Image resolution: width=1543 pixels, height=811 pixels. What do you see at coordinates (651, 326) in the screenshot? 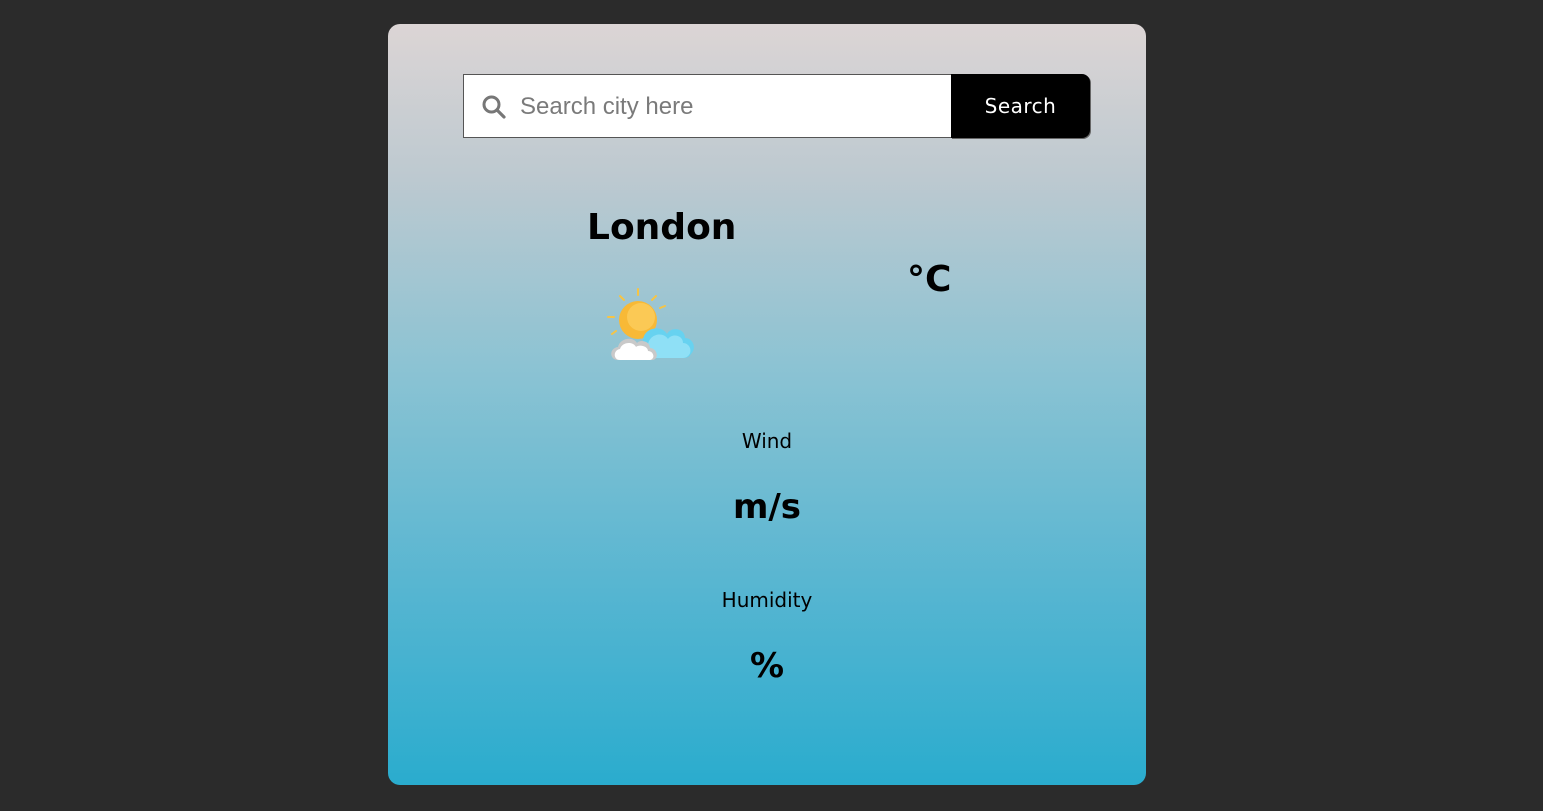
I see `partly-cloudy-icon` at bounding box center [651, 326].